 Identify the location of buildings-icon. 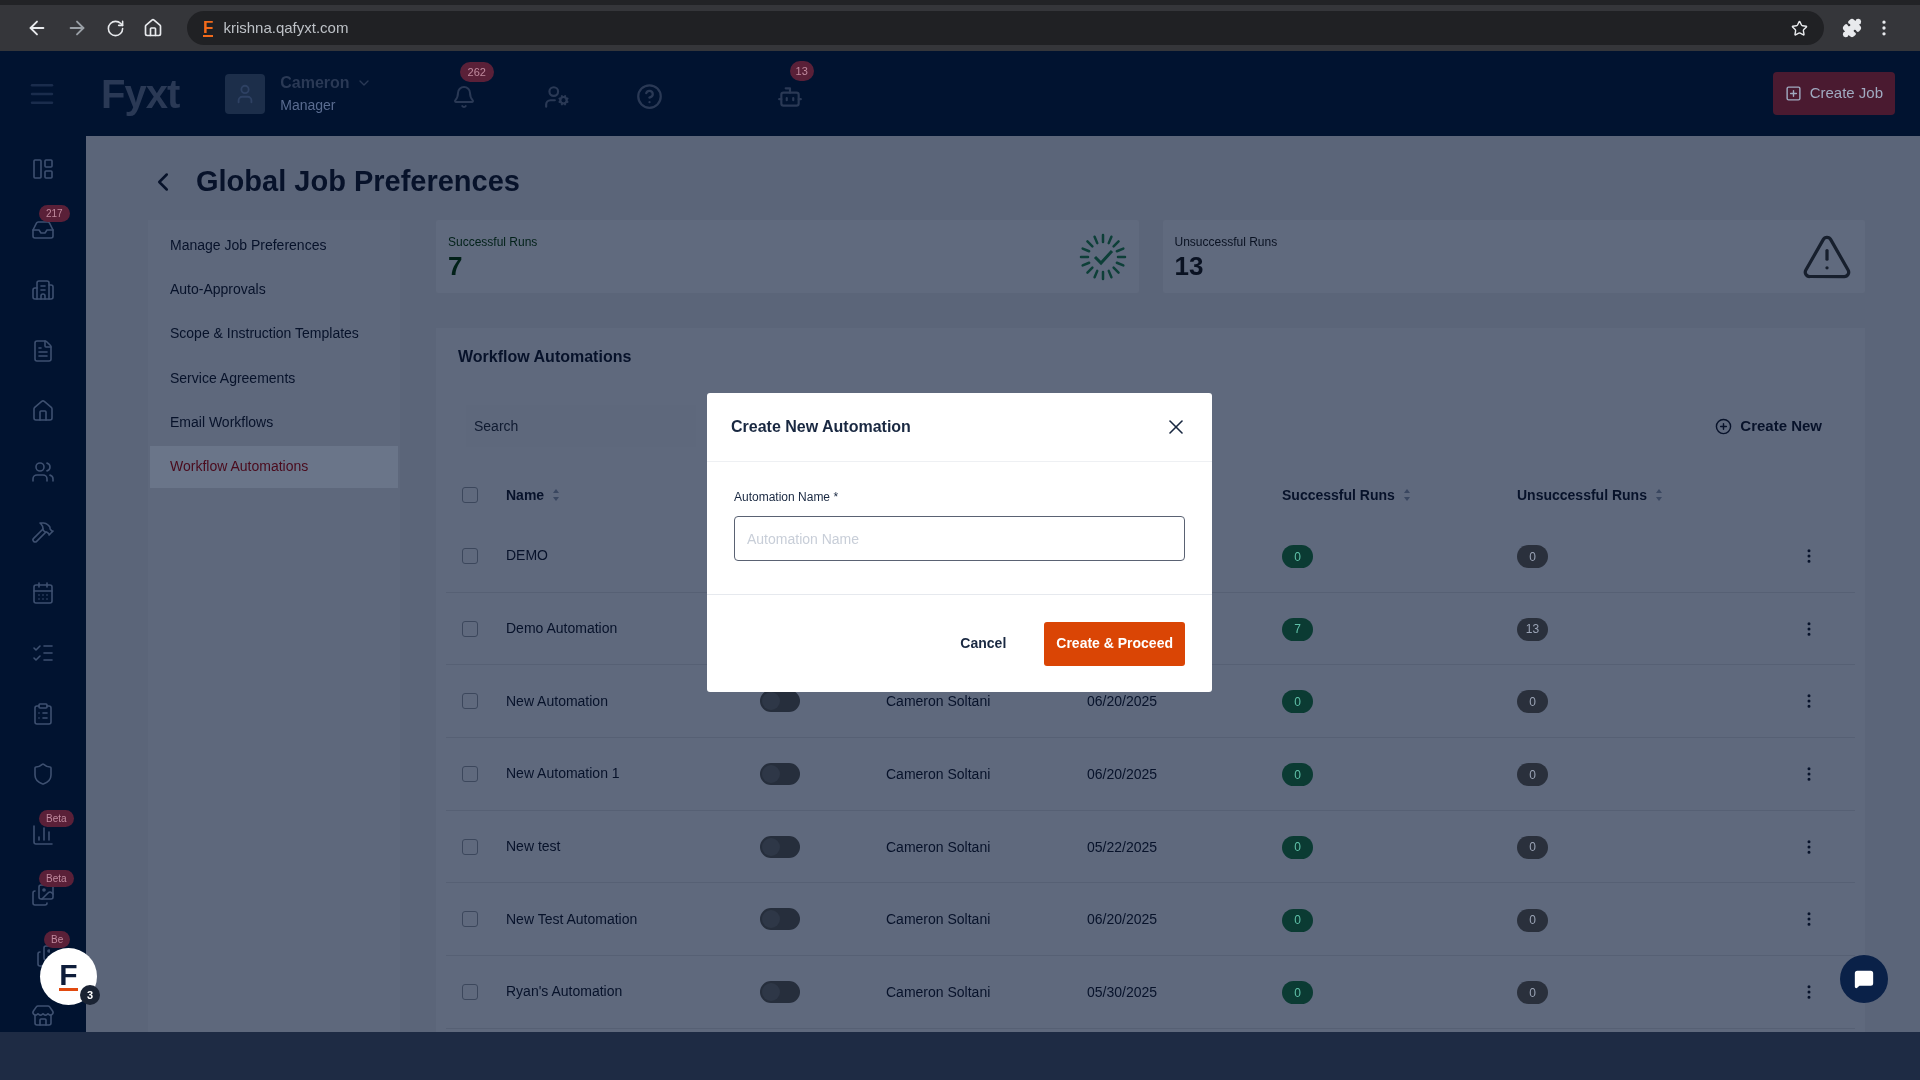
(43, 290).